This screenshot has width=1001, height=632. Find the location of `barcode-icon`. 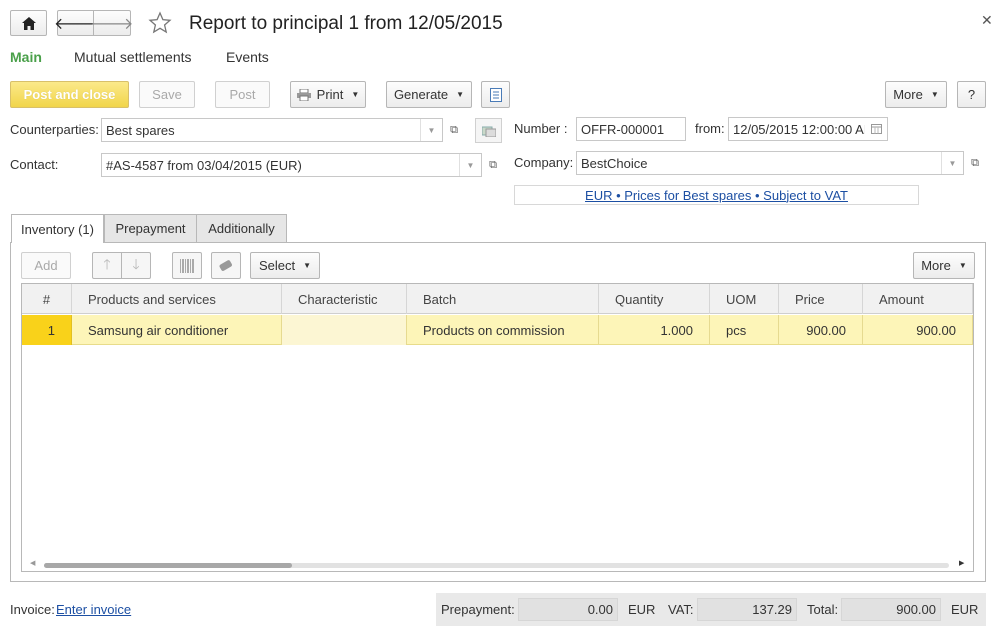

barcode-icon is located at coordinates (187, 265).